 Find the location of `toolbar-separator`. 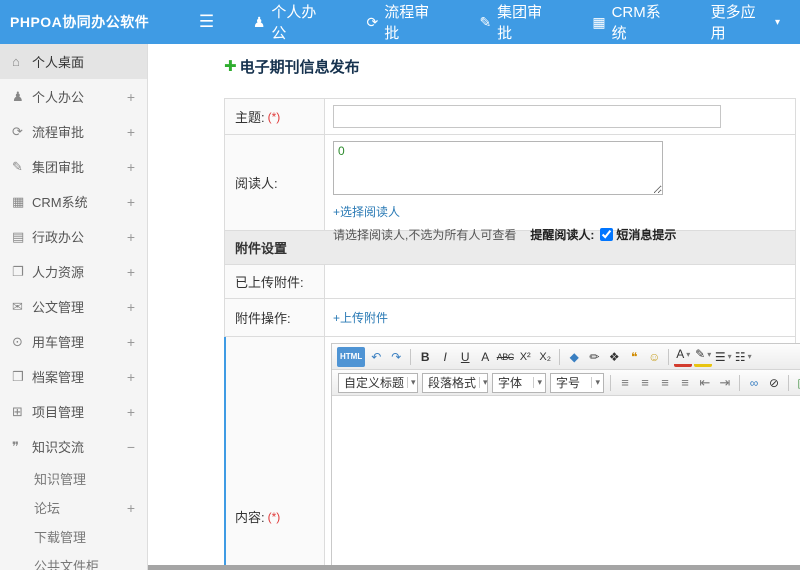

toolbar-separator is located at coordinates (560, 356).